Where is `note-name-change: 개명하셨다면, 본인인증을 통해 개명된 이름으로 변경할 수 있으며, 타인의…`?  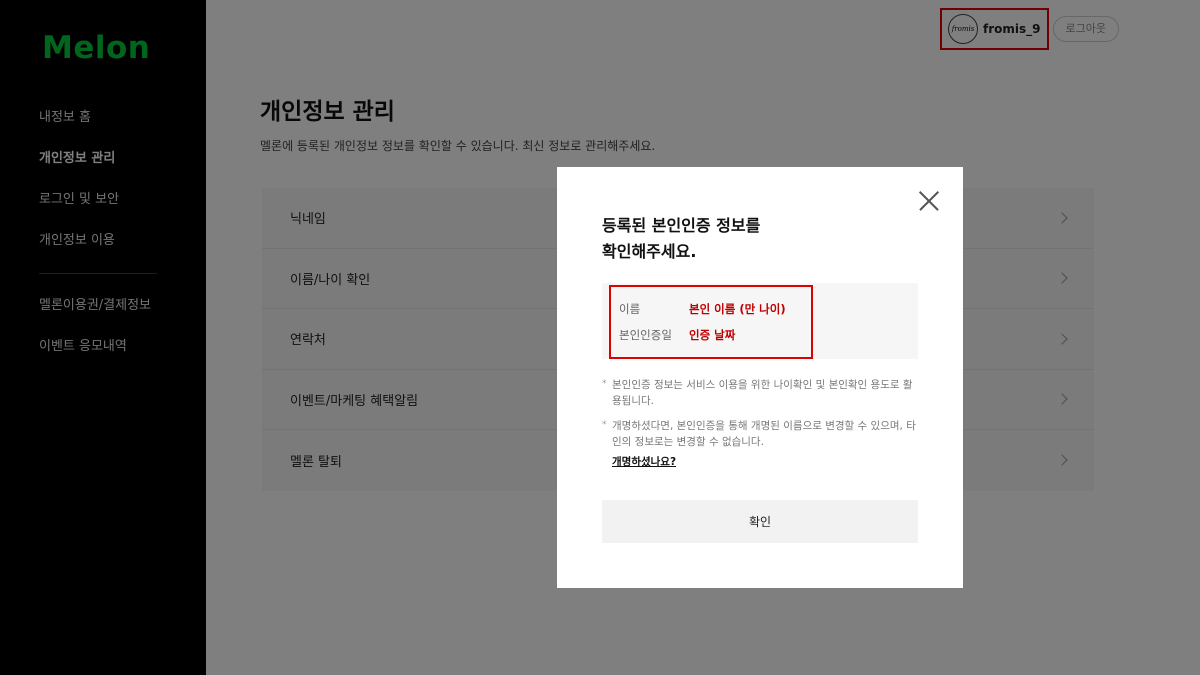
note-name-change: 개명하셨다면, 본인인증을 통해 개명된 이름으로 변경할 수 있으며, 타인의… is located at coordinates (761, 433).